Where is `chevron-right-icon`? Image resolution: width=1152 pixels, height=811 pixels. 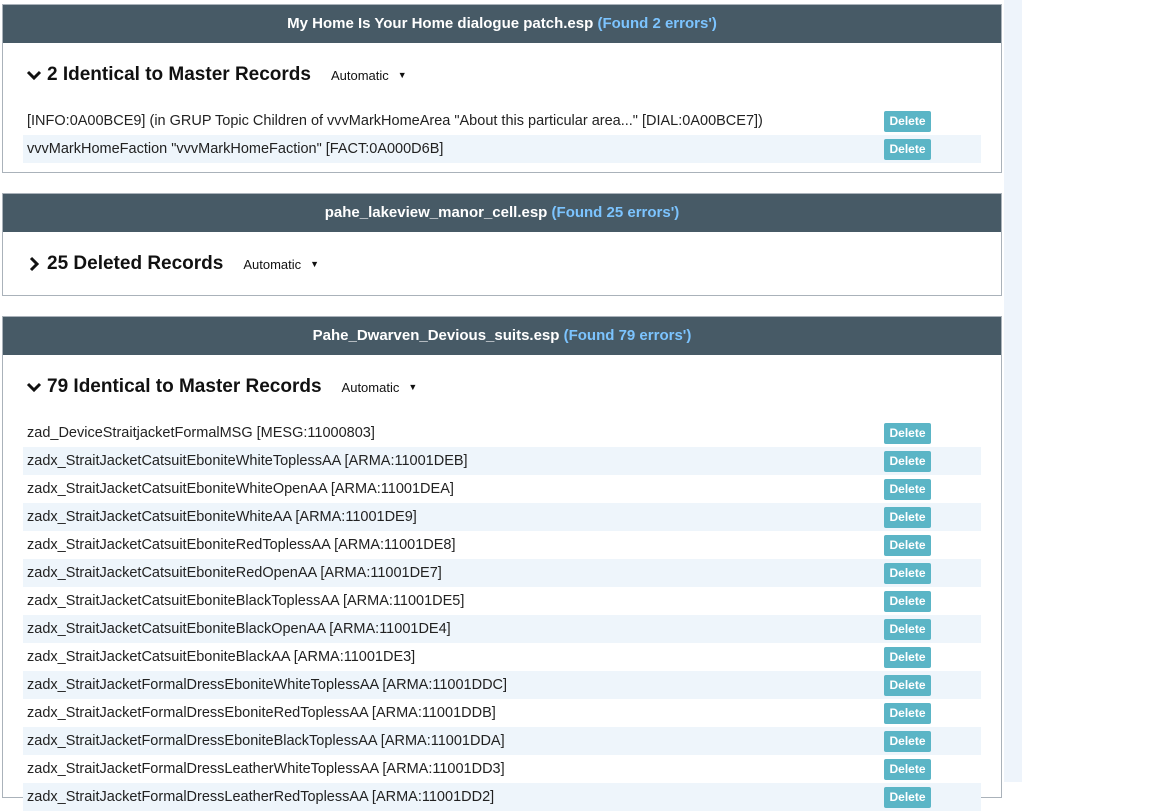 chevron-right-icon is located at coordinates (34, 264).